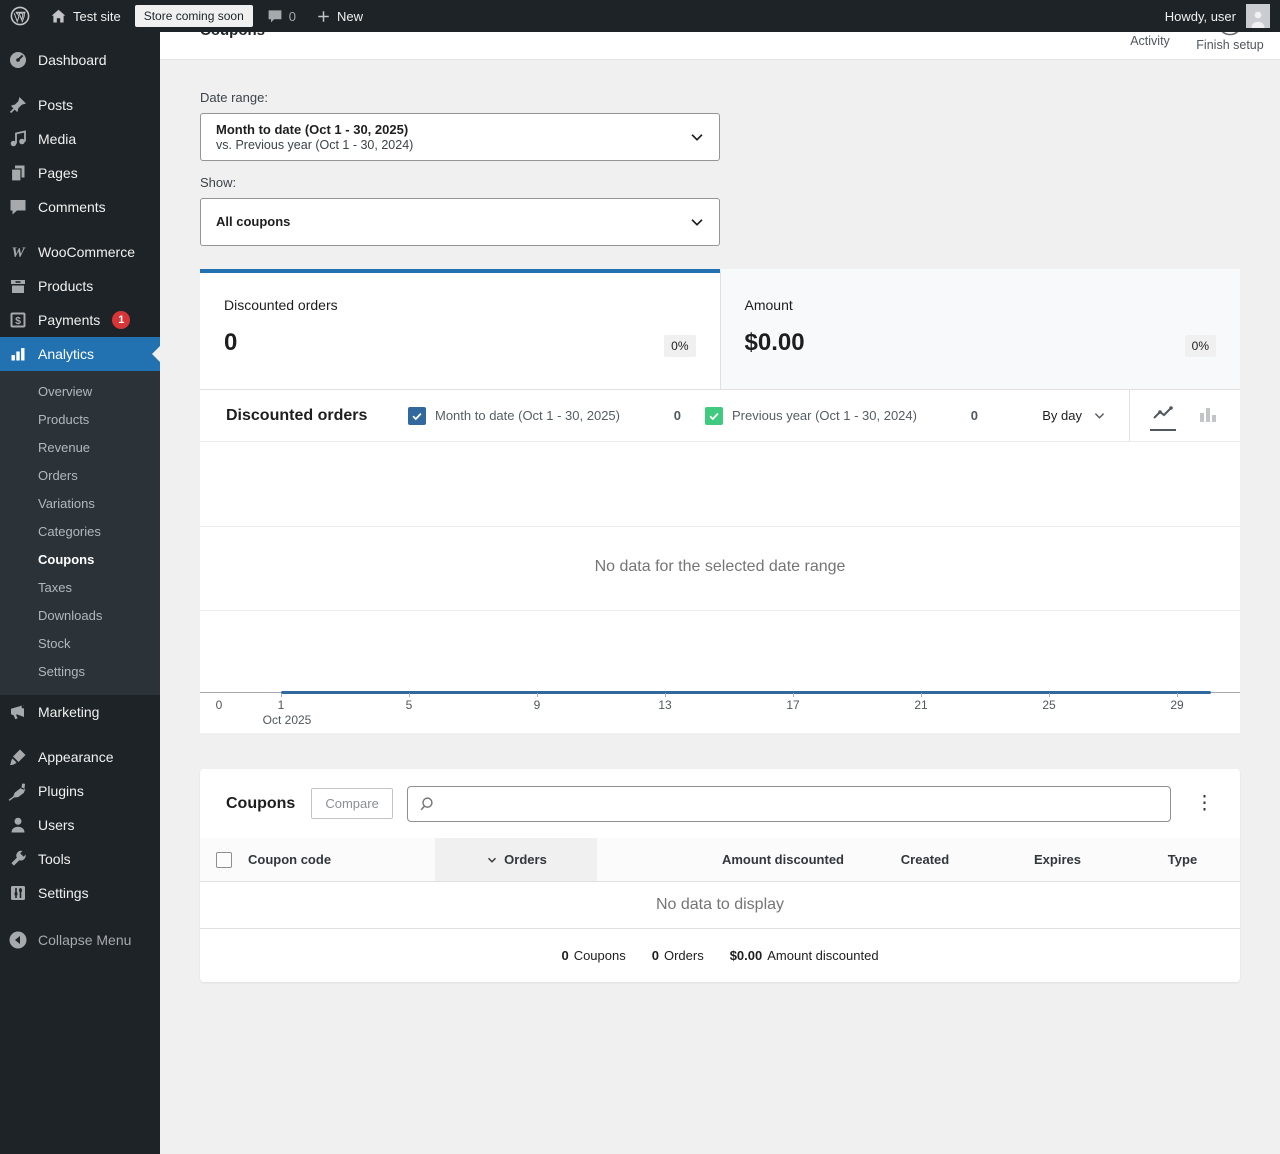  What do you see at coordinates (804, 955) in the screenshot?
I see `summary-amount-discounted: $0.00 Amount discounted` at bounding box center [804, 955].